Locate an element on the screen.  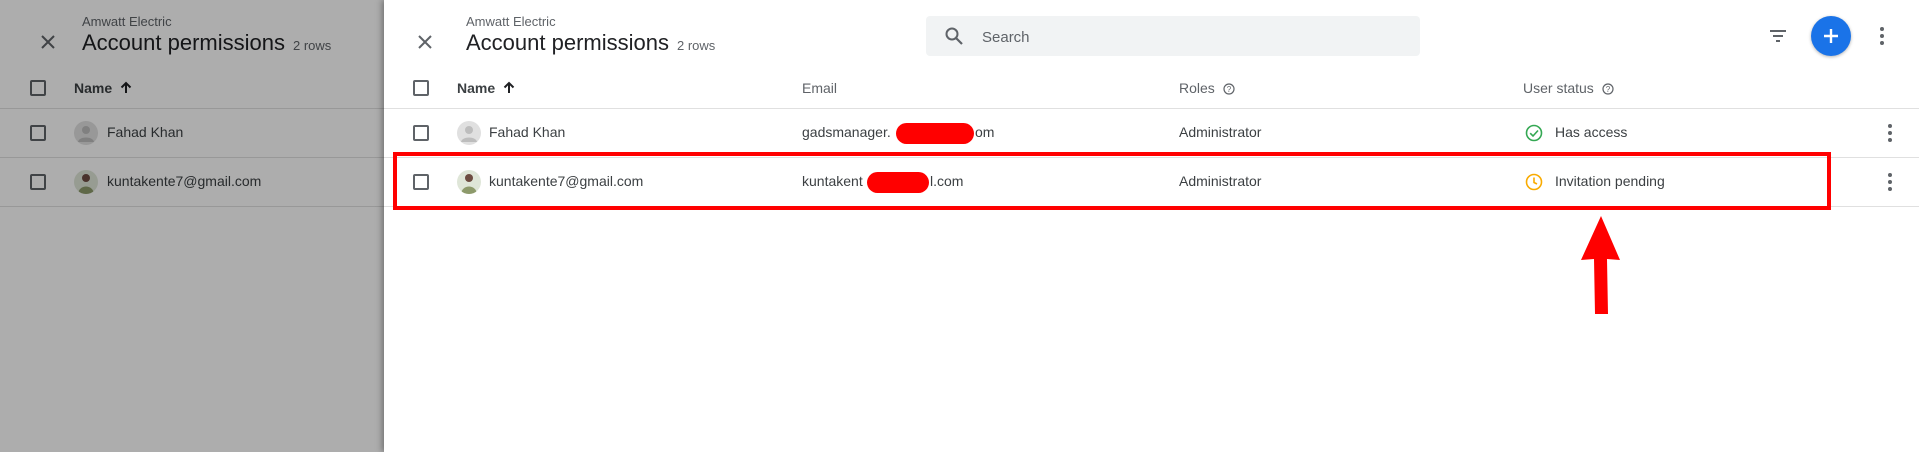
select-all-checkbox is located at coordinates (421, 88).